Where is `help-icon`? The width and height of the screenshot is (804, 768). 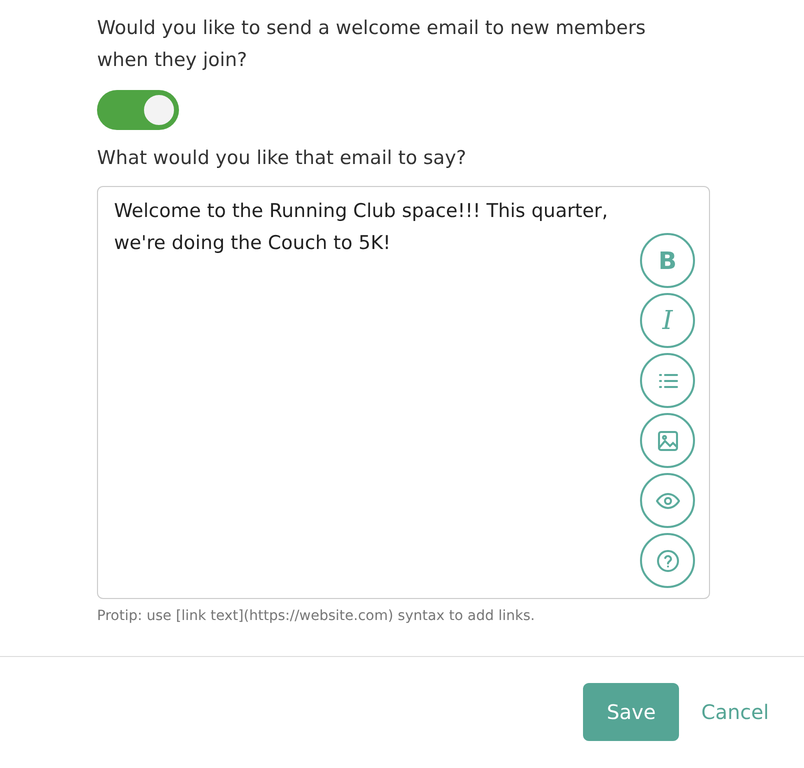 help-icon is located at coordinates (668, 560).